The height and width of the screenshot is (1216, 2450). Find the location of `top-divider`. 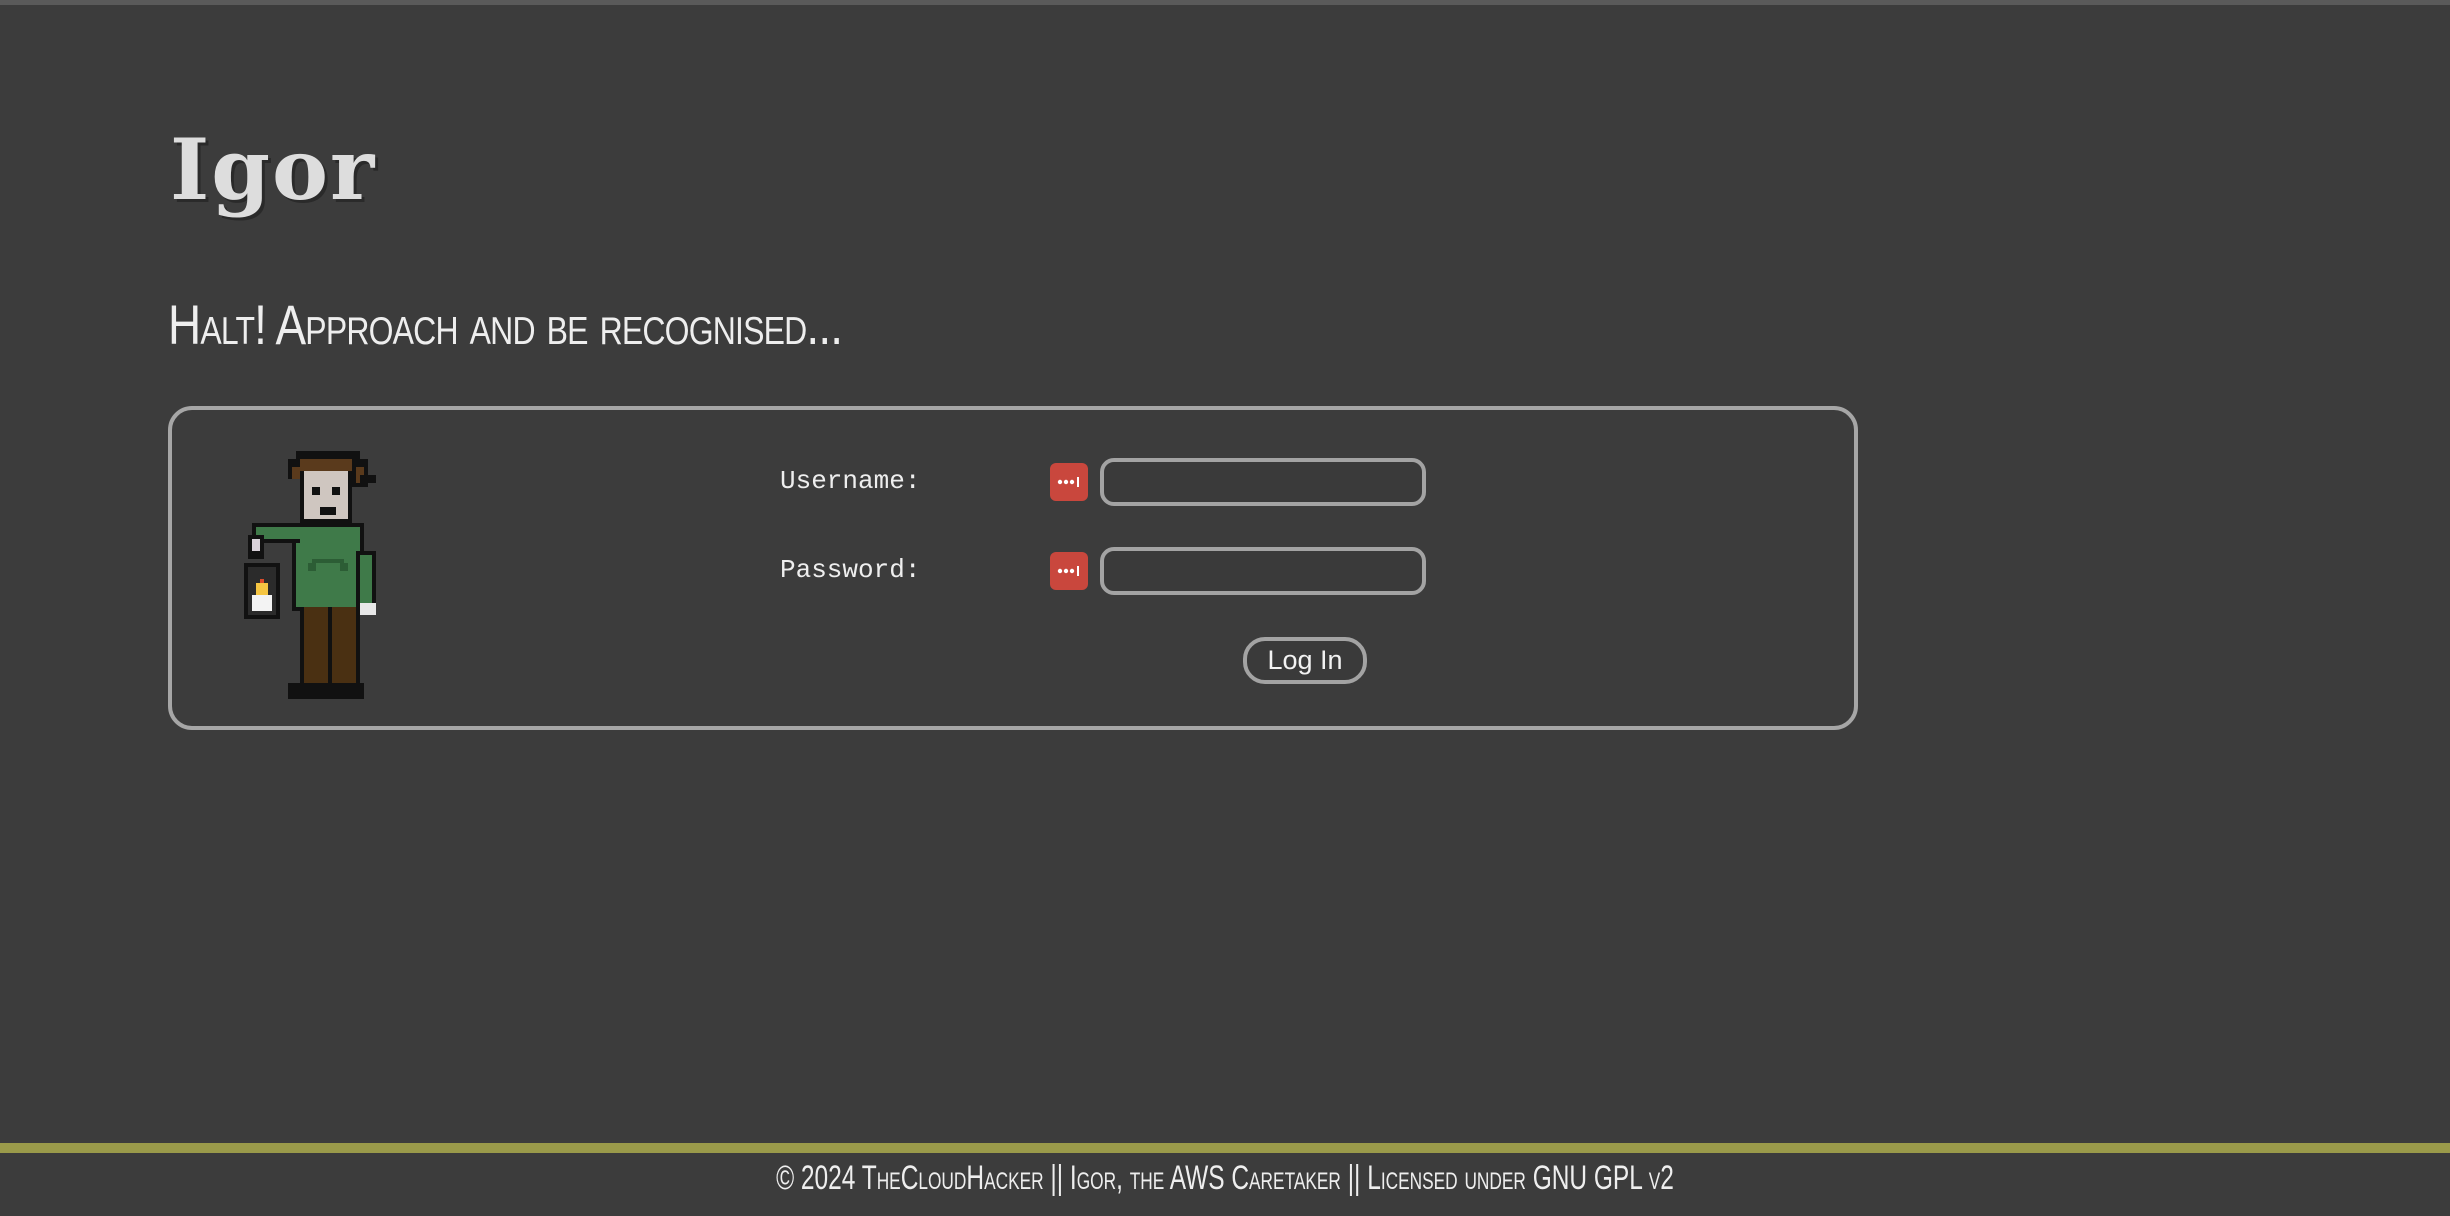

top-divider is located at coordinates (1225, 2).